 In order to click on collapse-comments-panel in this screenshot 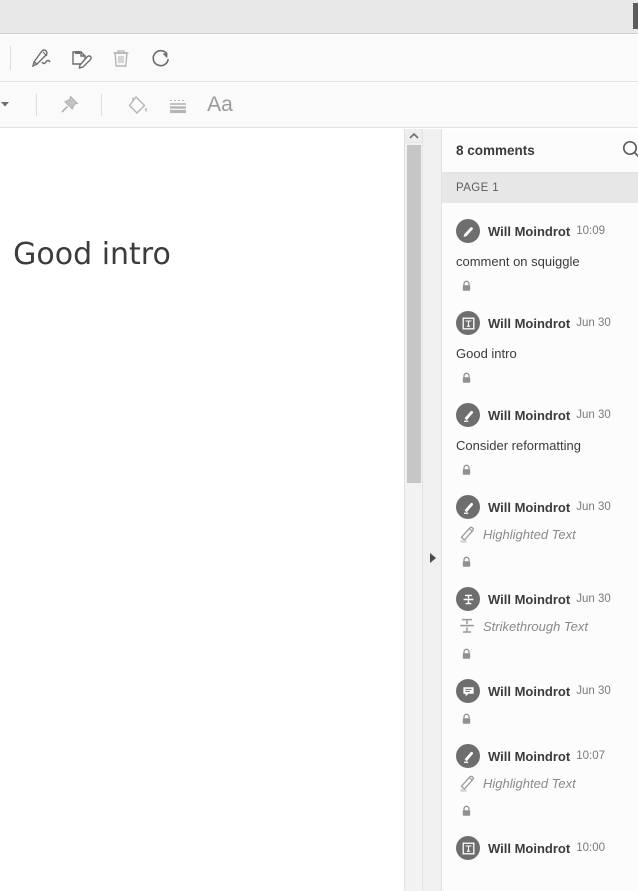, I will do `click(433, 560)`.